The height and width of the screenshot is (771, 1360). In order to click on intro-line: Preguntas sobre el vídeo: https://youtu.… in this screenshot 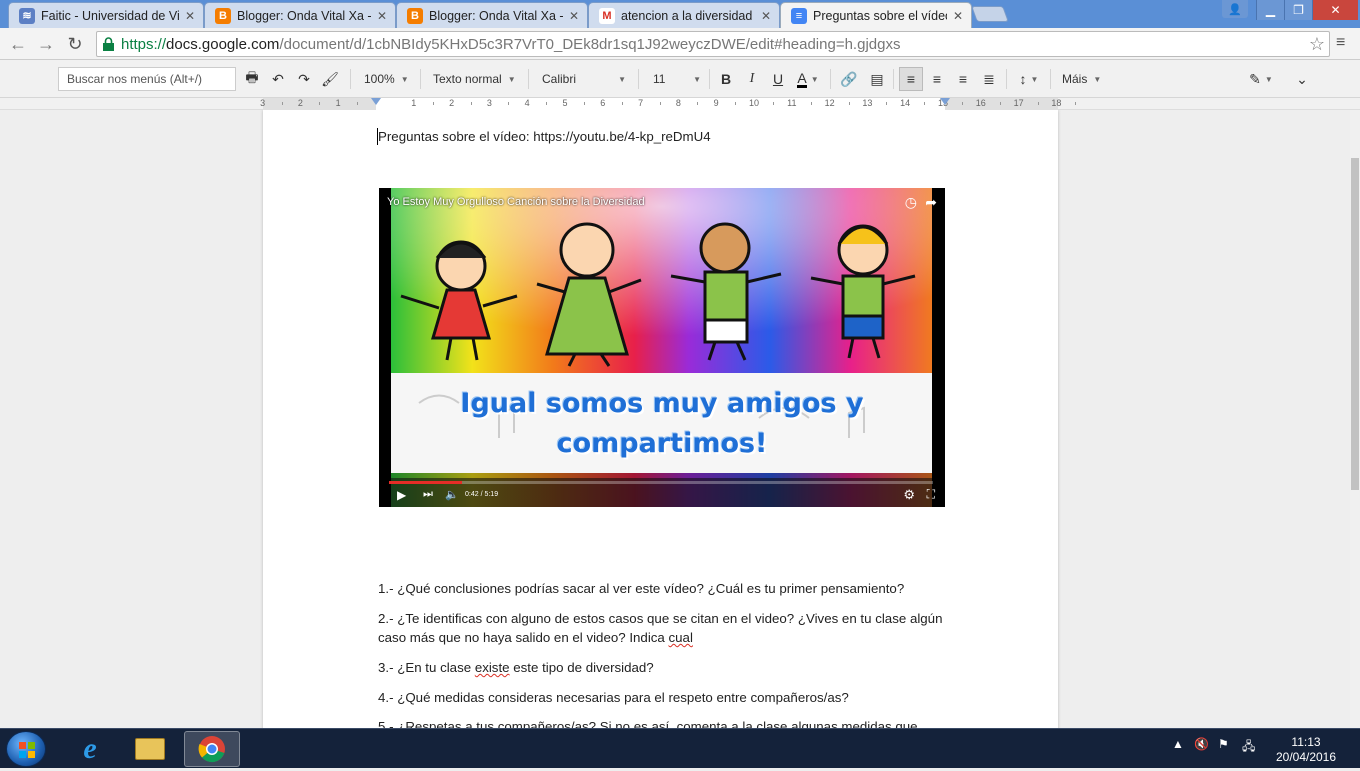, I will do `click(544, 136)`.